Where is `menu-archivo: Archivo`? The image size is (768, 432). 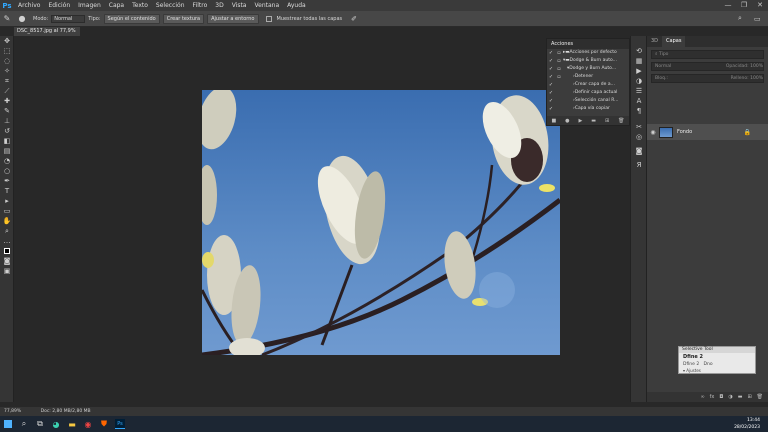
menu-archivo: Archivo is located at coordinates (29, 5).